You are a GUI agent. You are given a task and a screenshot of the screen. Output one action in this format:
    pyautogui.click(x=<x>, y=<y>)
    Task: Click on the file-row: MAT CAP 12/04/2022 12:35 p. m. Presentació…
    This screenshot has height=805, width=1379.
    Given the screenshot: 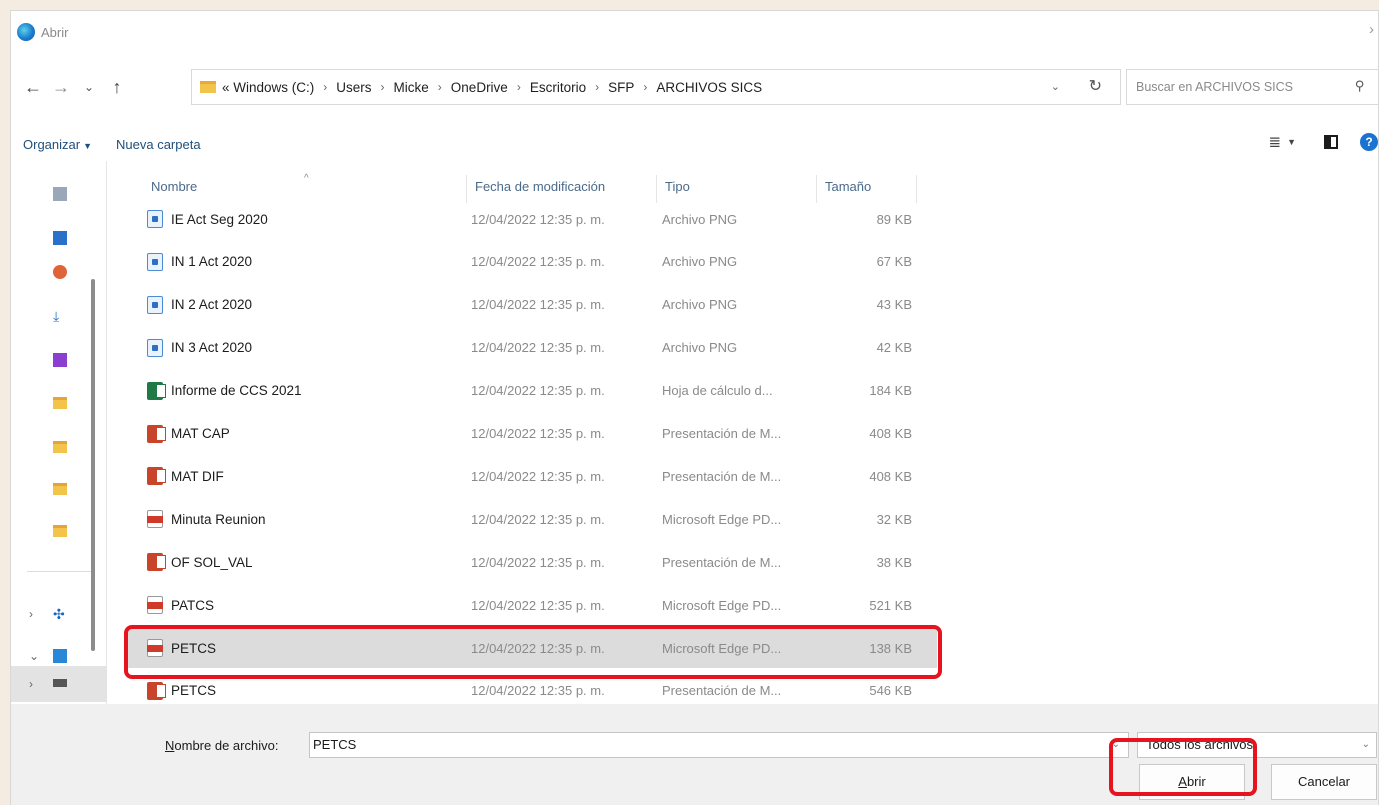 What is the action you would take?
    pyautogui.click(x=532, y=434)
    